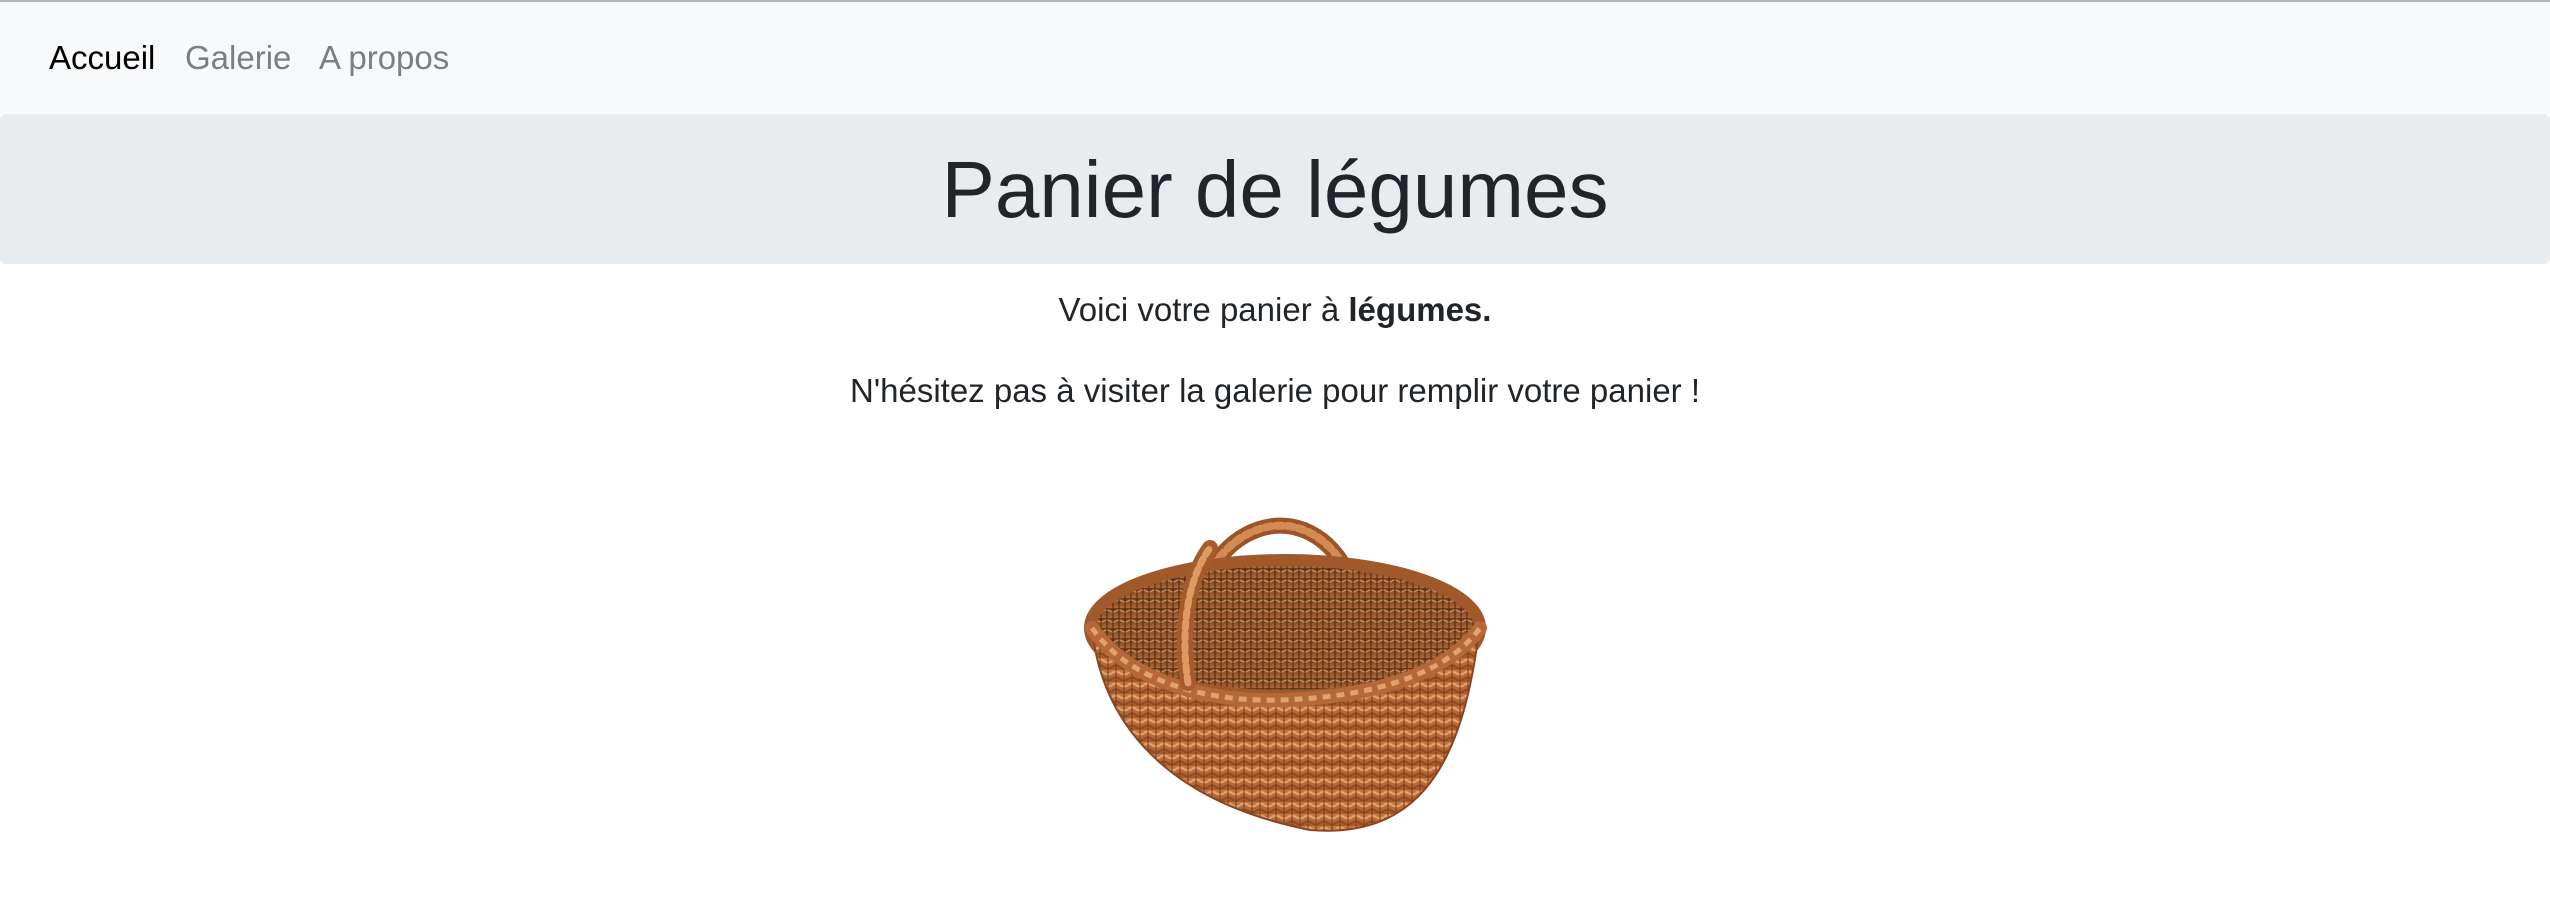 The height and width of the screenshot is (906, 2550). Describe the element at coordinates (1420, 309) in the screenshot. I see `intro-bold-text: légumes.` at that location.